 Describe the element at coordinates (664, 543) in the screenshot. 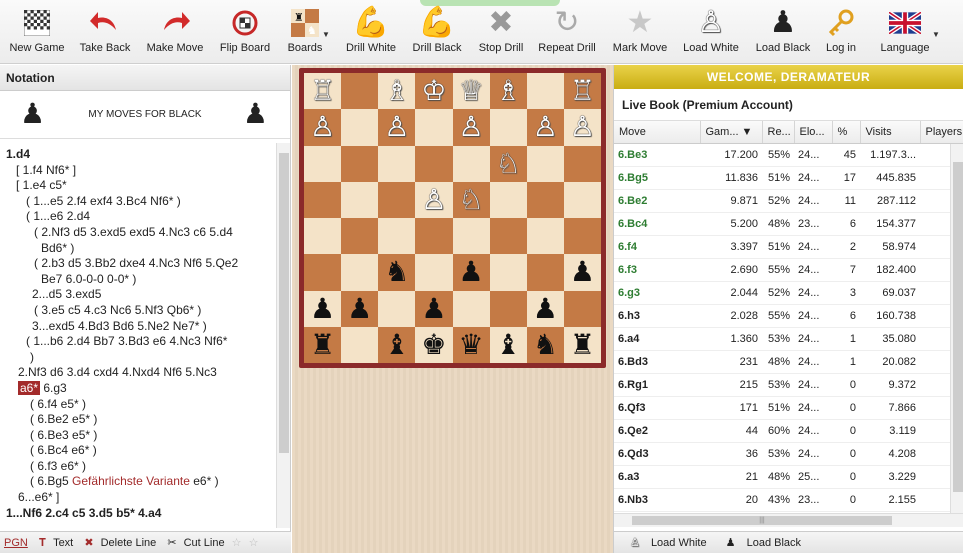

I see `load-white-footer-button: ♙ Load White` at that location.